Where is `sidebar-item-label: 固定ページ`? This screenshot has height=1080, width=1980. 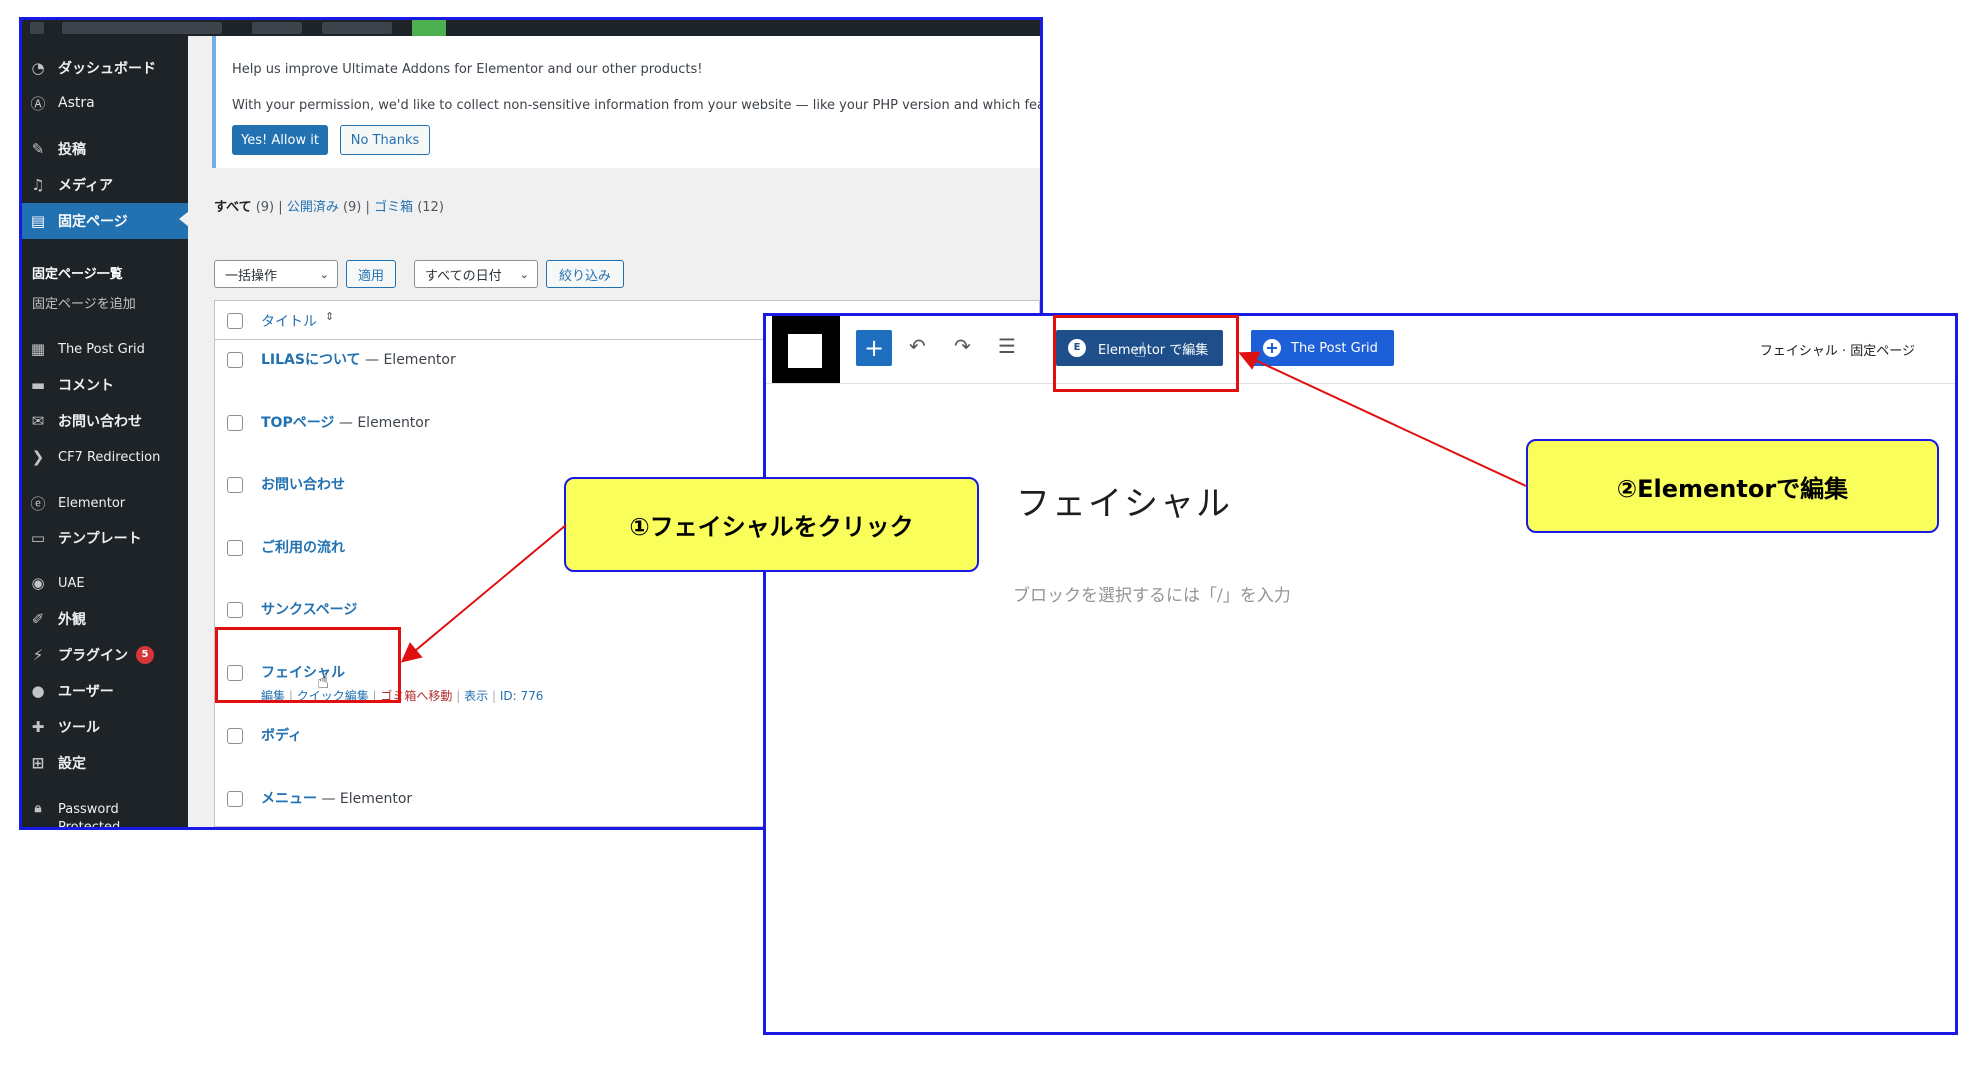
sidebar-item-label: 固定ページ is located at coordinates (93, 222).